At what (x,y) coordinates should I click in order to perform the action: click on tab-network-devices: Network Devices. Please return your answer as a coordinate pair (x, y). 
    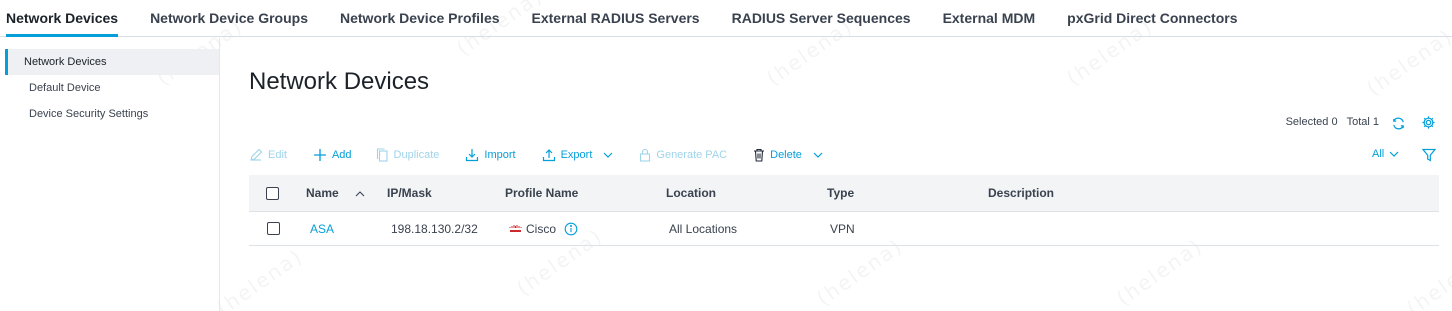
    Looking at the image, I should click on (70, 18).